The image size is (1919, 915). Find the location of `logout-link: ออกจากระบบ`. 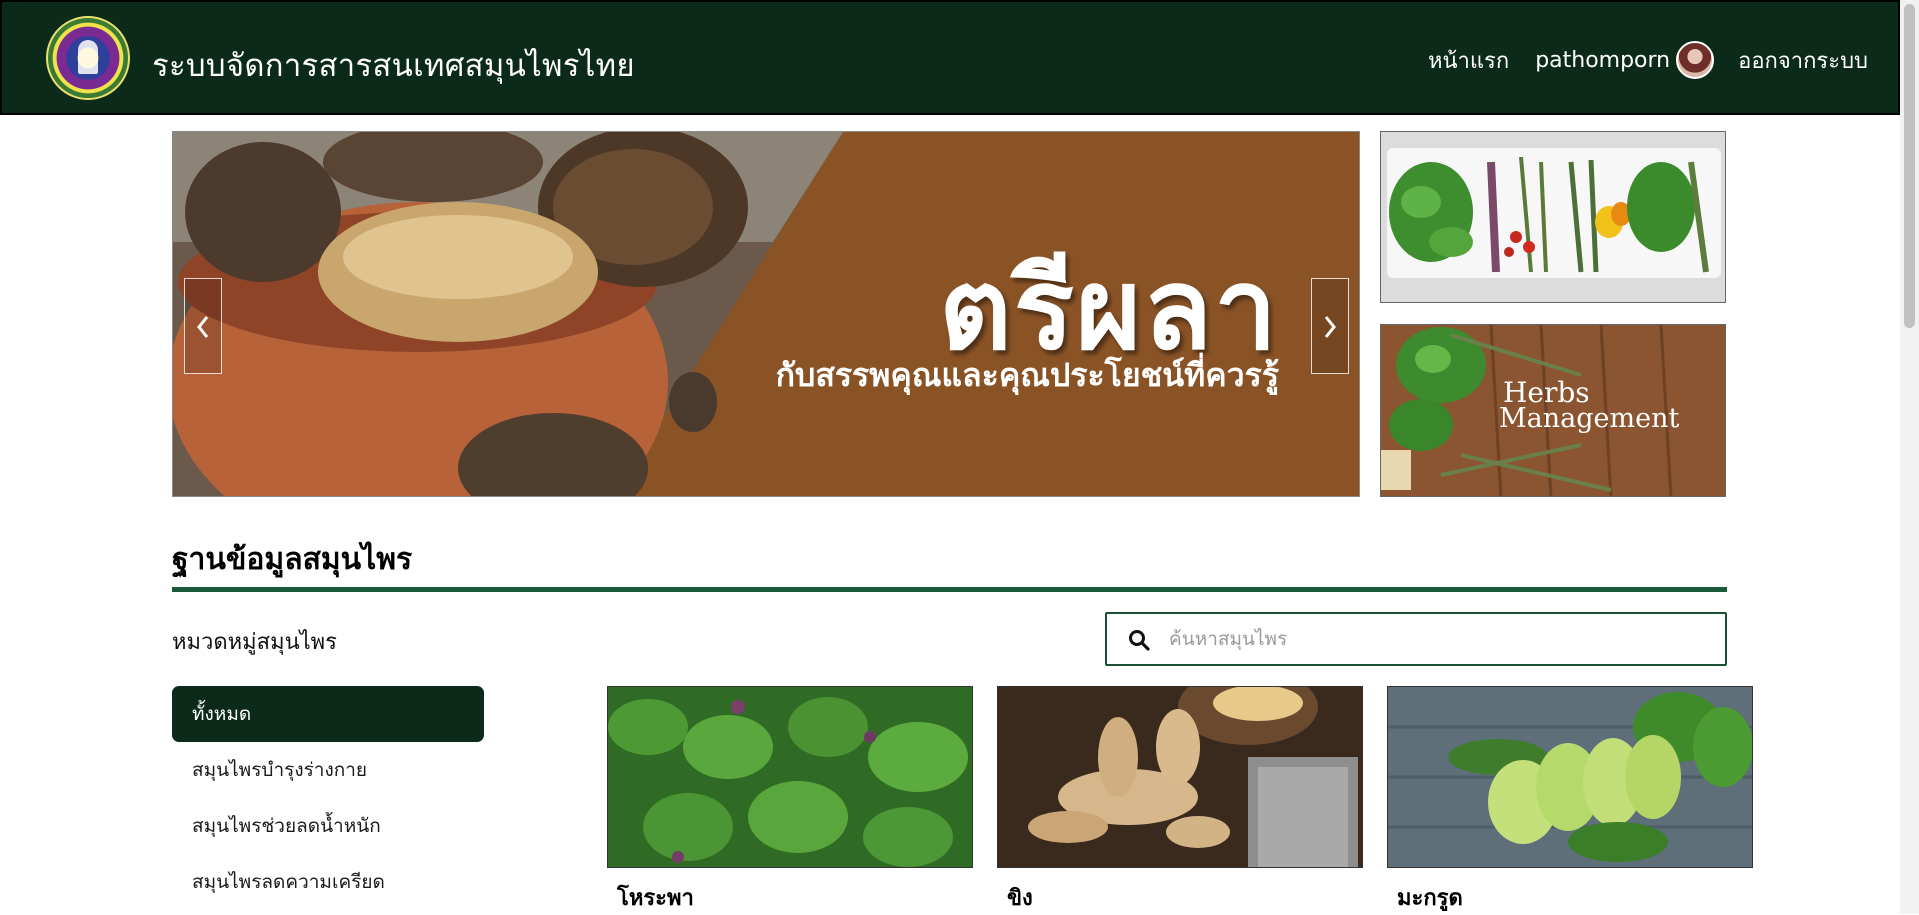

logout-link: ออกจากระบบ is located at coordinates (1803, 60).